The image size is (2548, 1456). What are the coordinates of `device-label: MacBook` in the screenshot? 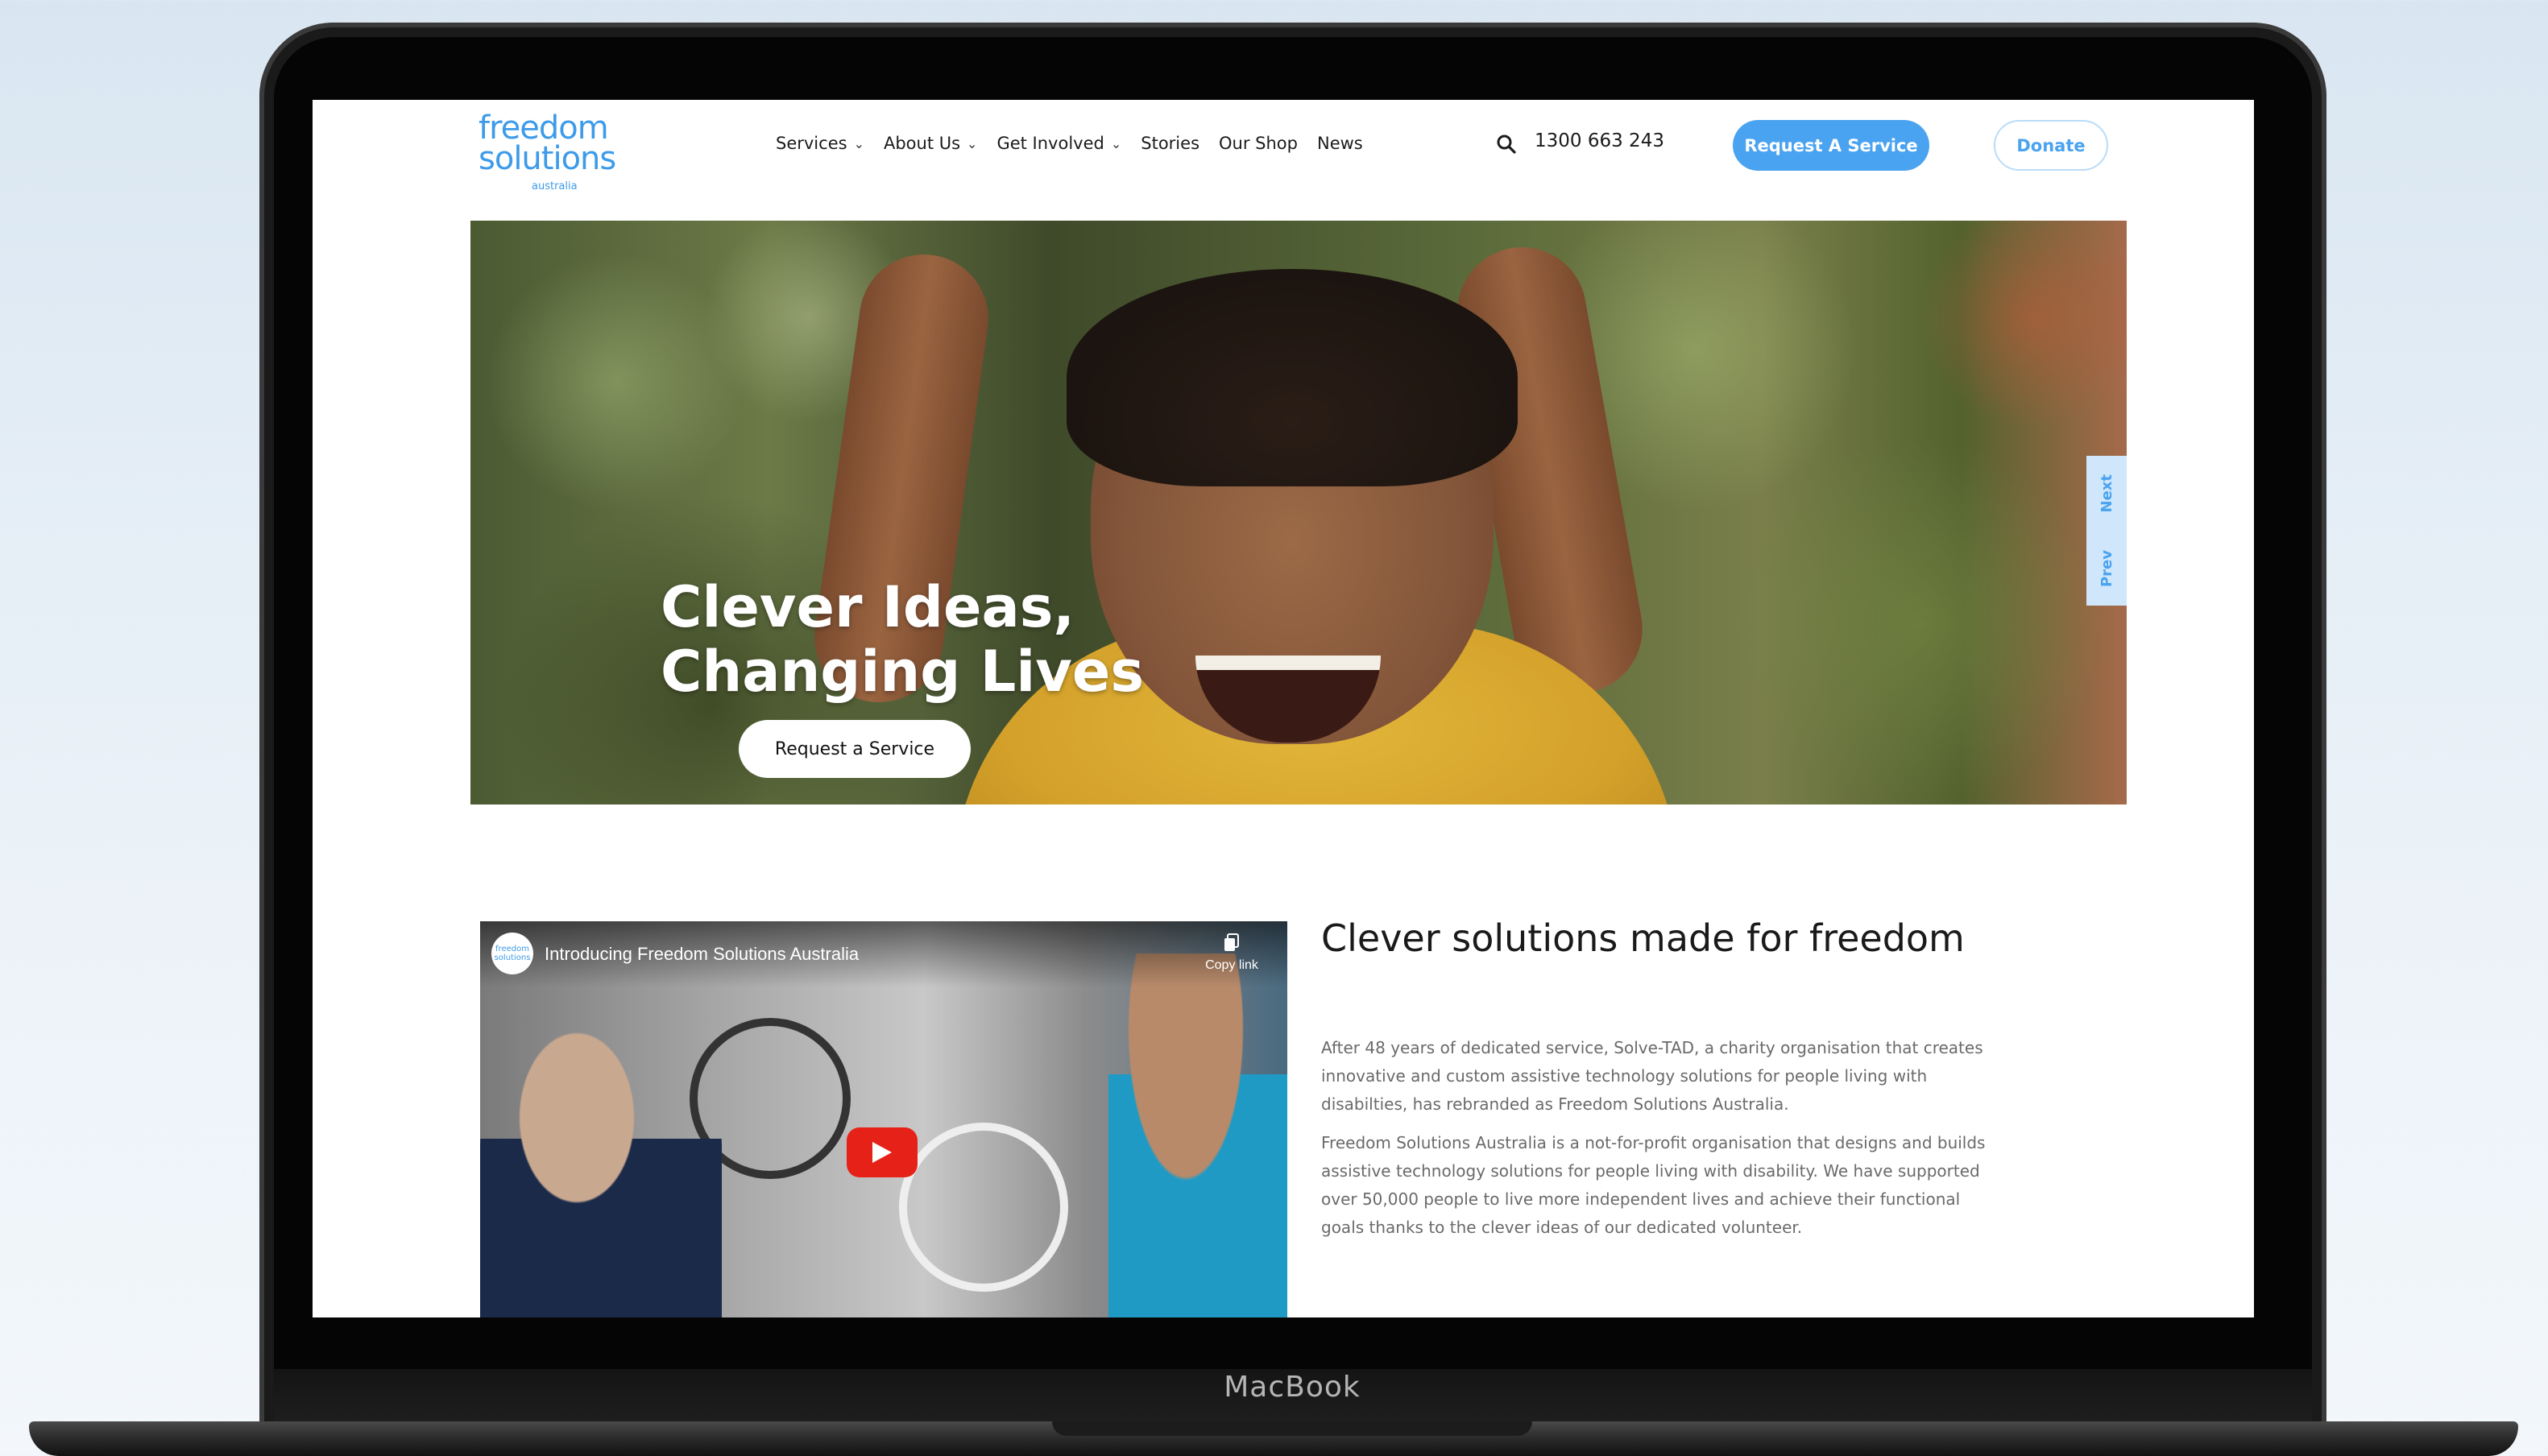 It's located at (1292, 1387).